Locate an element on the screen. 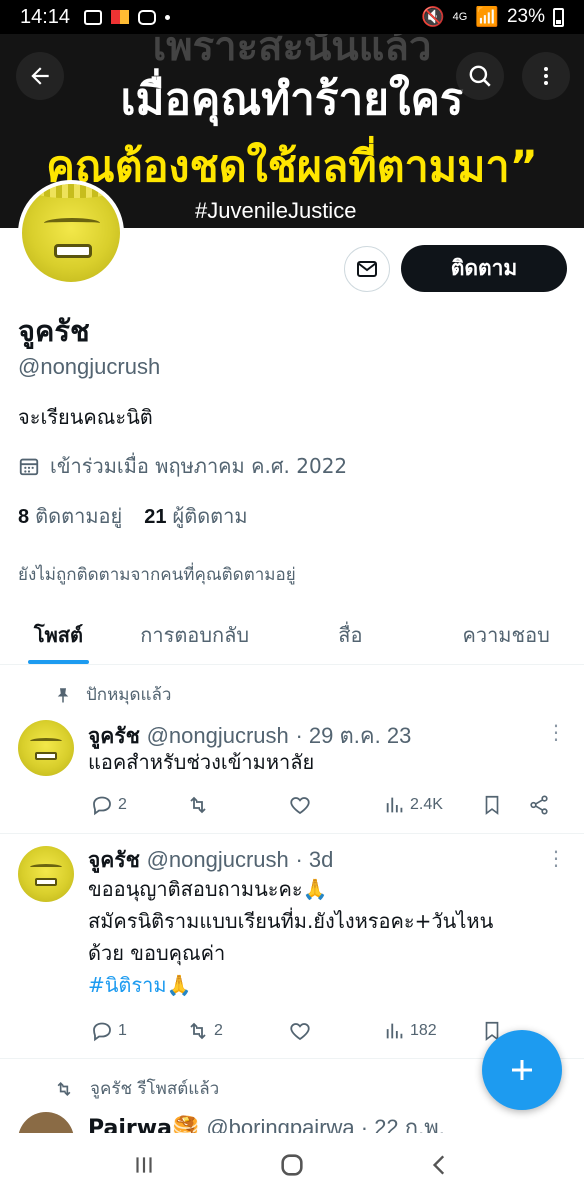  more-vertical-icon is located at coordinates (546, 76).